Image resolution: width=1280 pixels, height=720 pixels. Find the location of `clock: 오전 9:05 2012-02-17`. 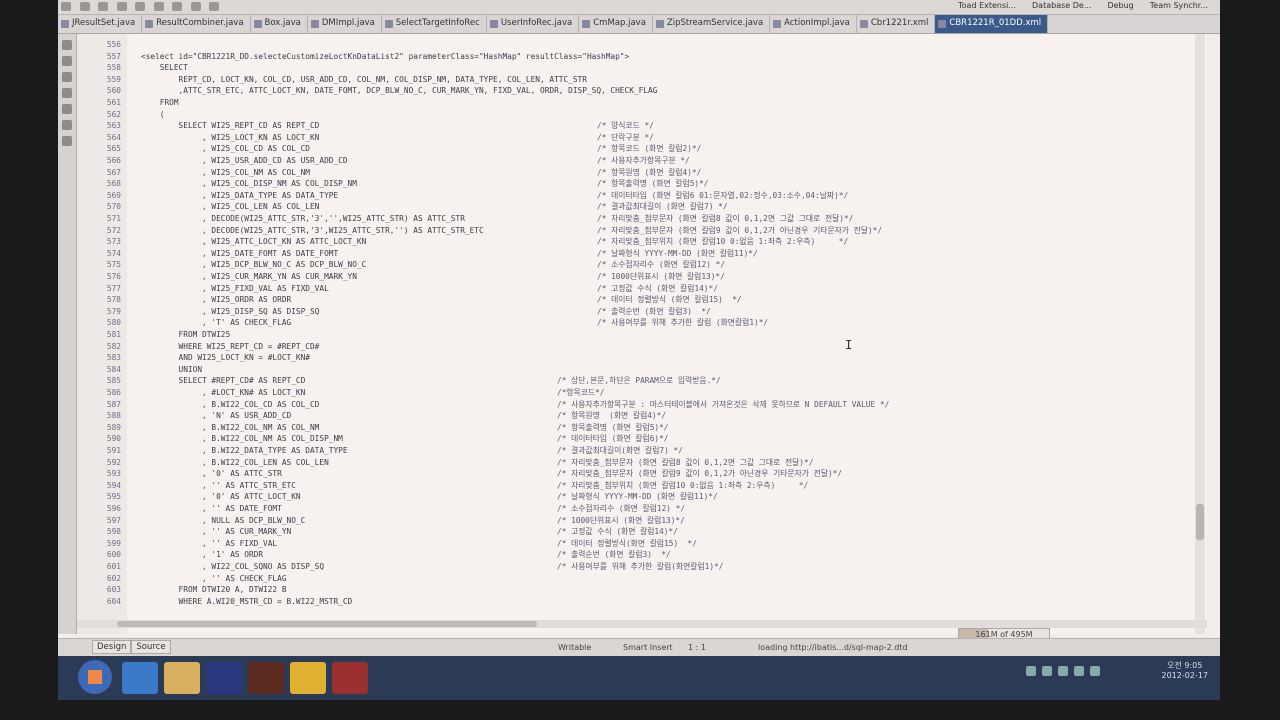

clock: 오전 9:05 2012-02-17 is located at coordinates (1185, 670).